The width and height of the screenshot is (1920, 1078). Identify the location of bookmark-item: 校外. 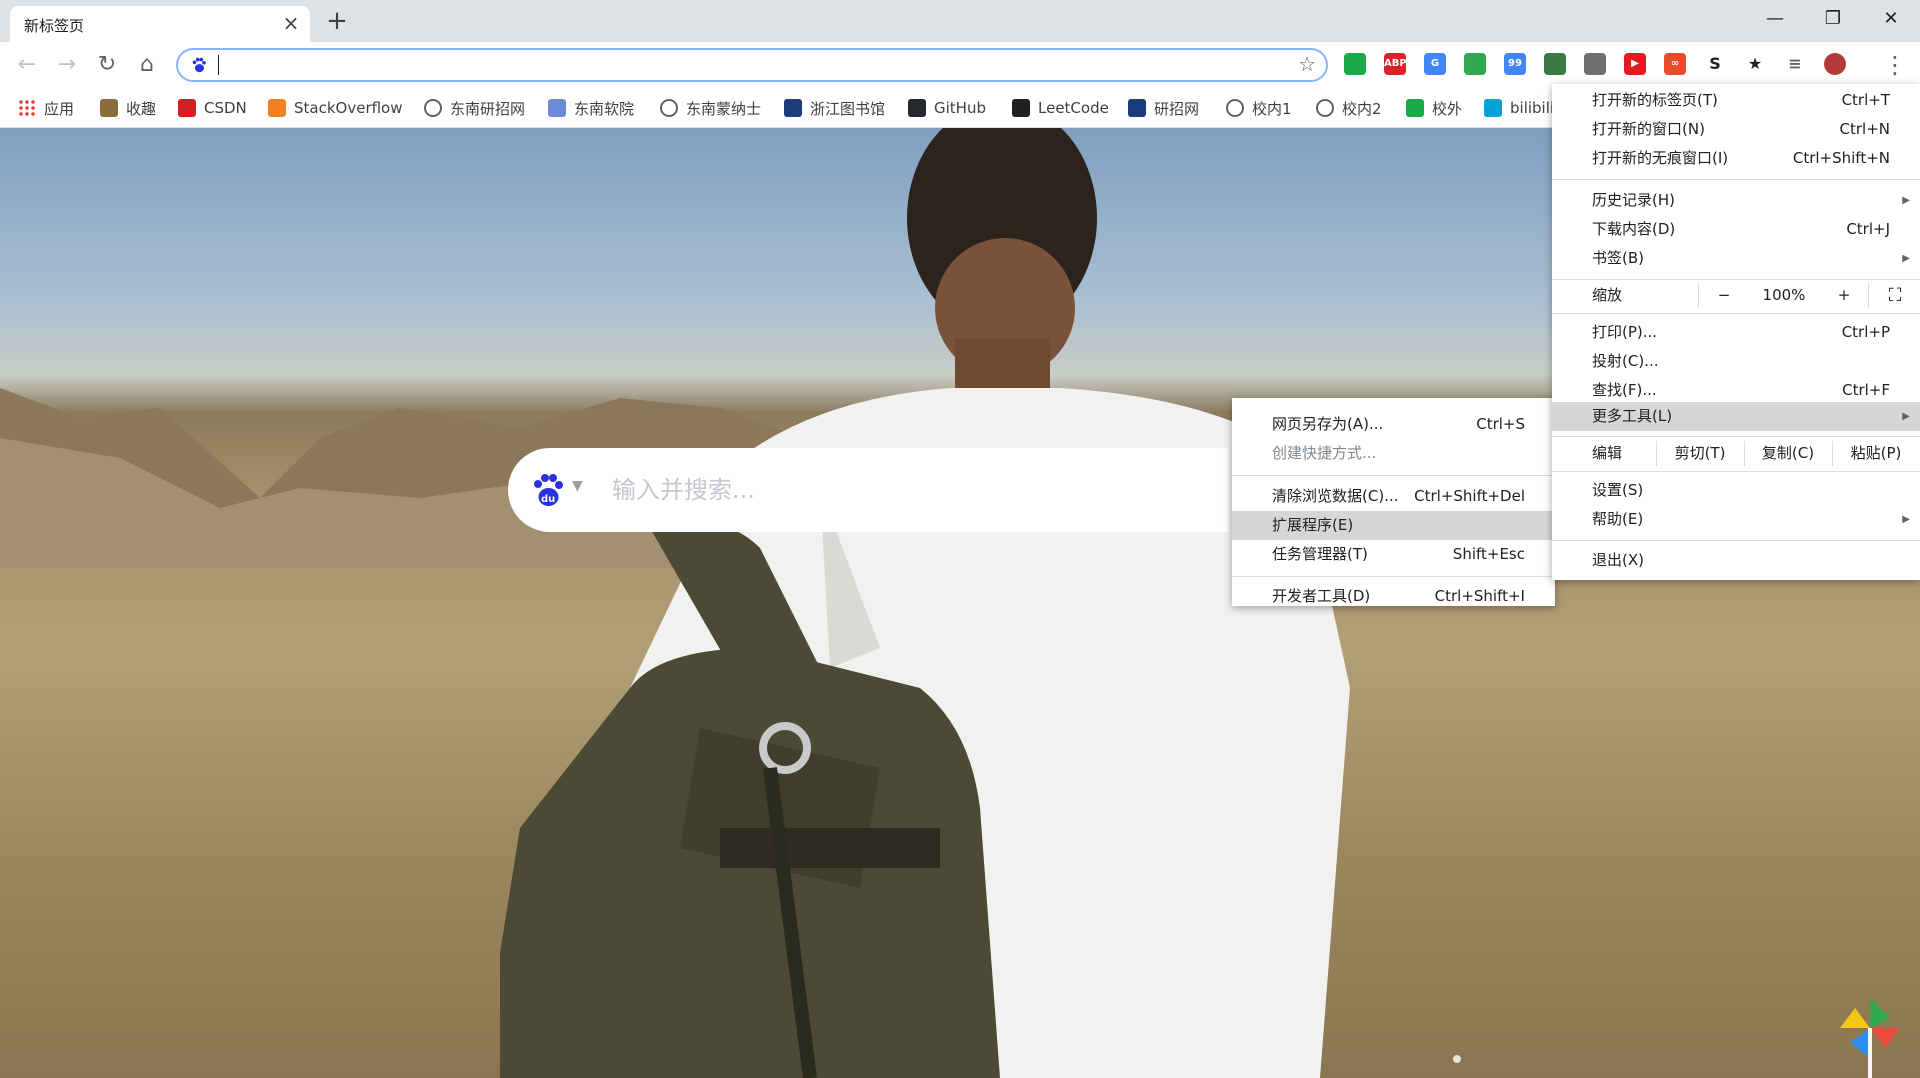
(1434, 108).